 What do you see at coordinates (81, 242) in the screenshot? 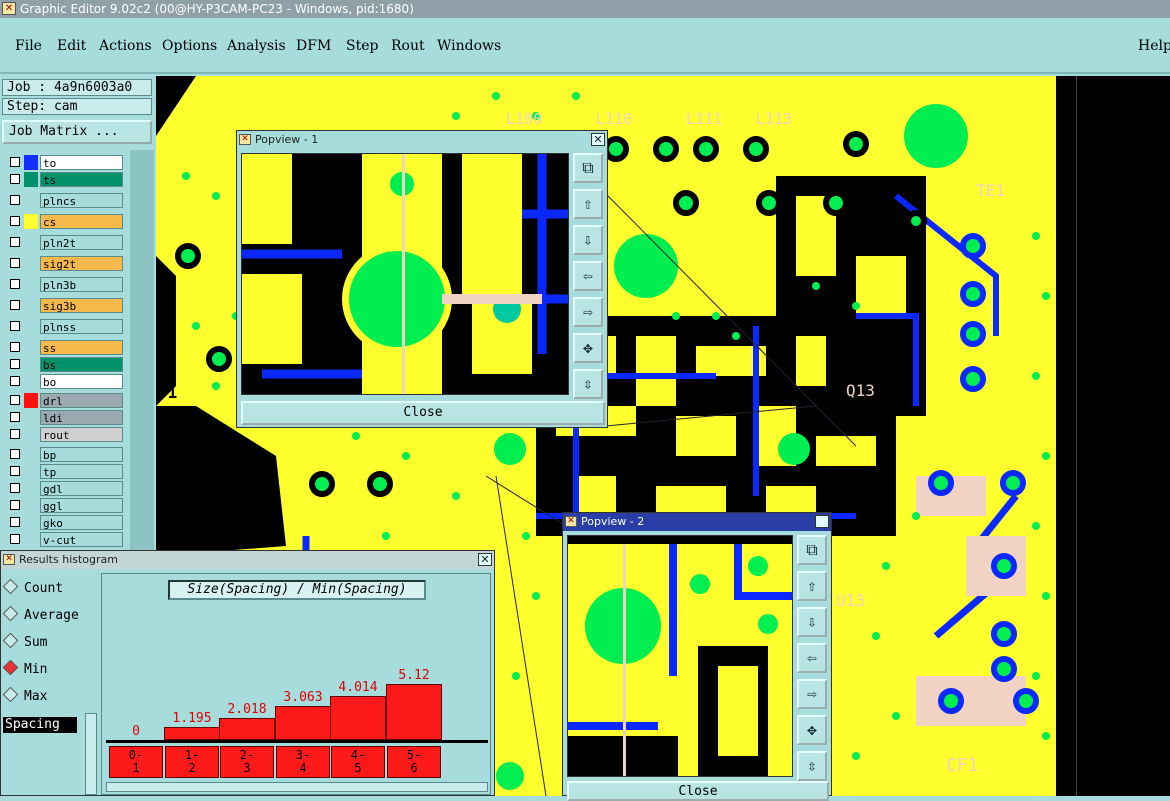
I see `layer-name: pln2t` at bounding box center [81, 242].